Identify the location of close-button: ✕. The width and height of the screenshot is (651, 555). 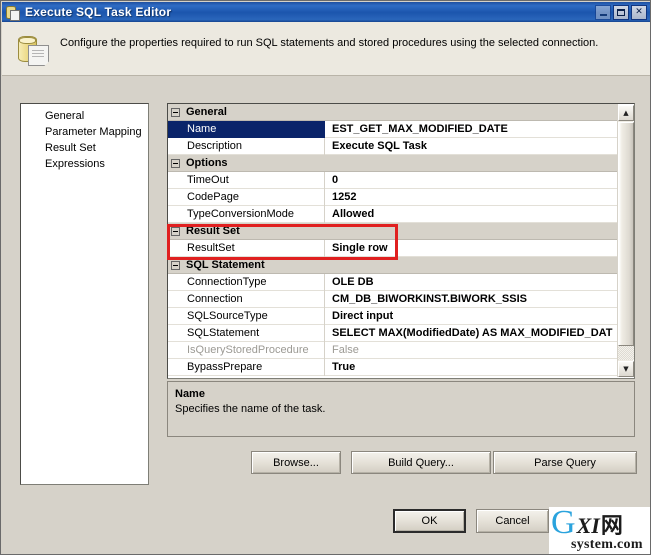
(639, 12).